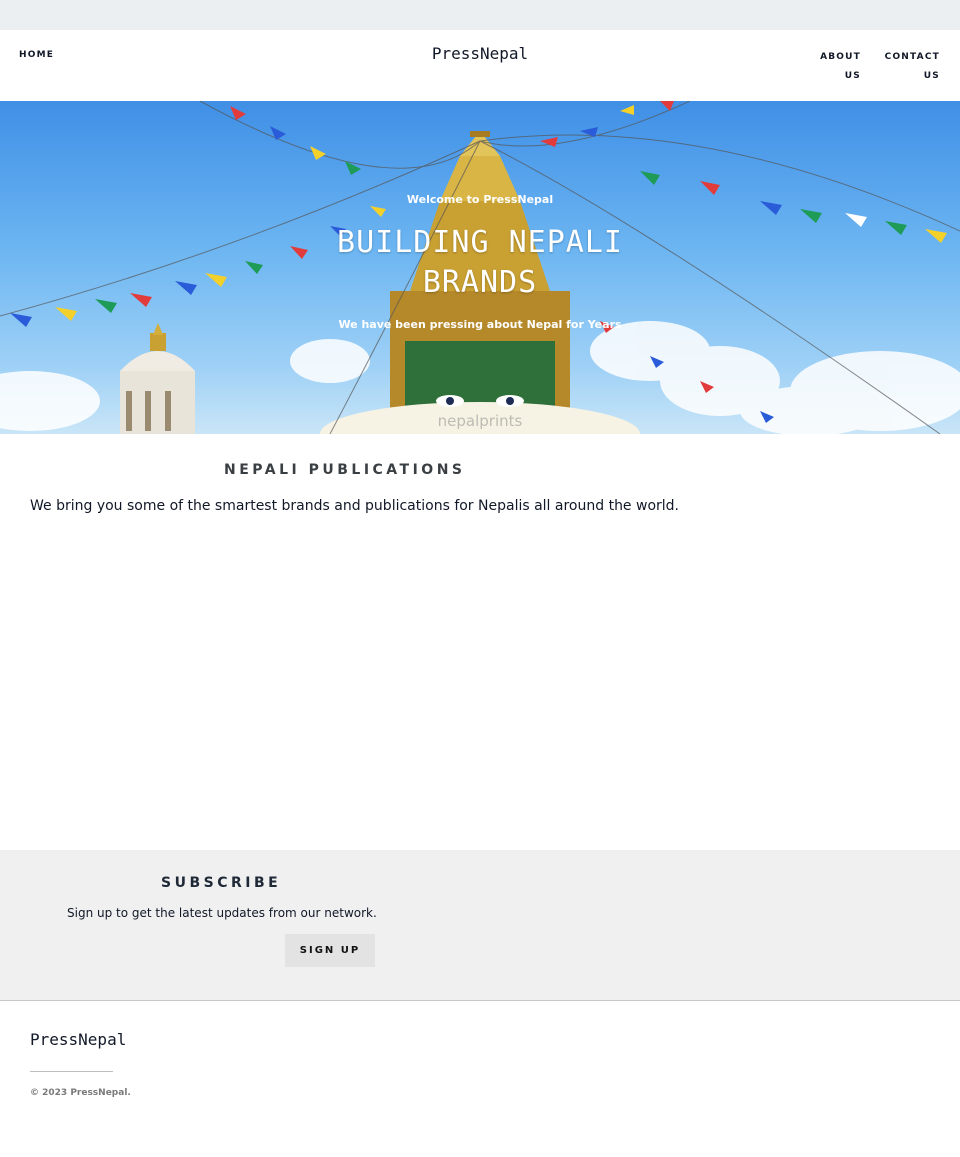 The width and height of the screenshot is (960, 1157). What do you see at coordinates (480, 421) in the screenshot?
I see `image-watermark: nepalprints` at bounding box center [480, 421].